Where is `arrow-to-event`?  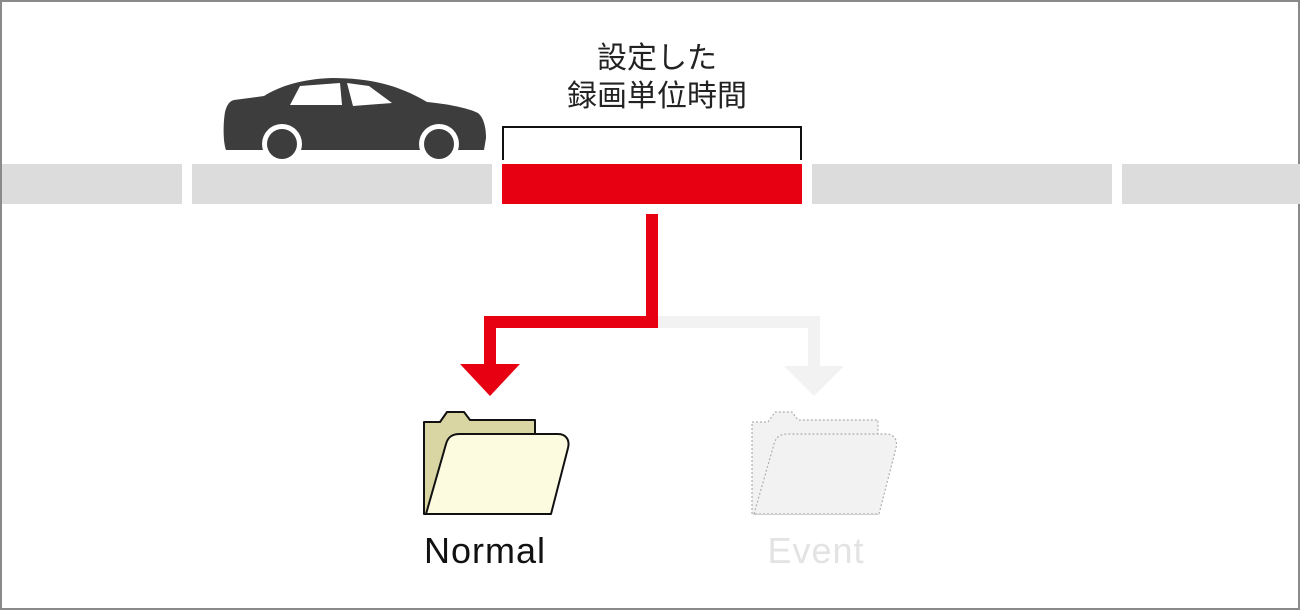
arrow-to-event is located at coordinates (748, 356).